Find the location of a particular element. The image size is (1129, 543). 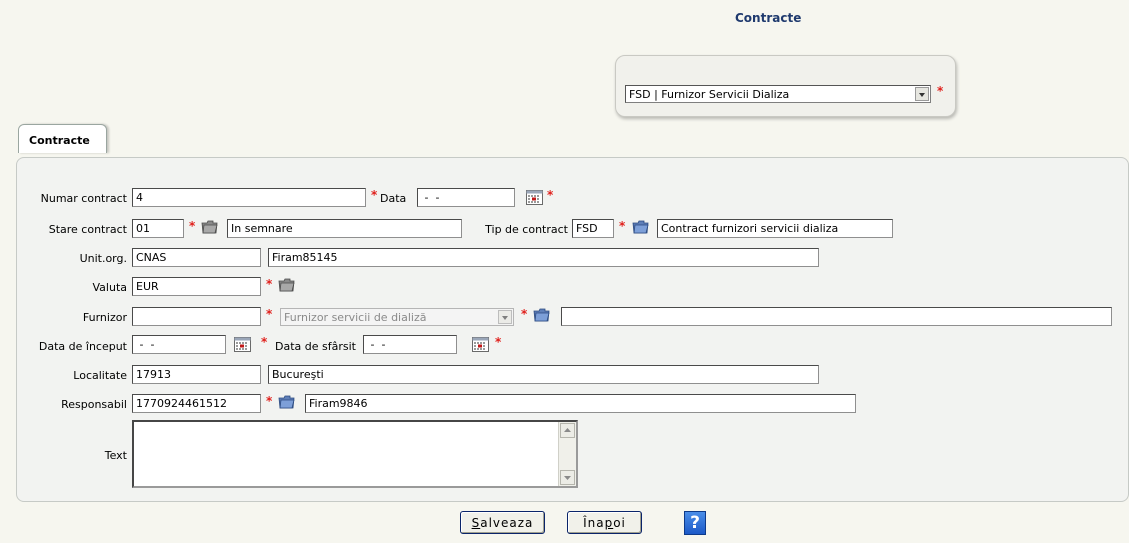

unit-org-description: Firam85145 is located at coordinates (543, 257).